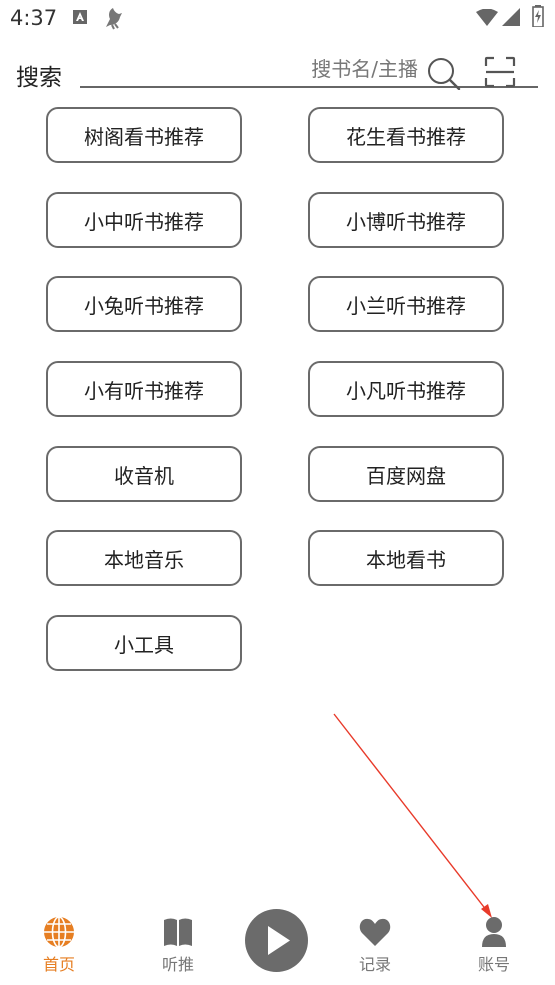  What do you see at coordinates (34, 18) in the screenshot?
I see `status-time: 4:37` at bounding box center [34, 18].